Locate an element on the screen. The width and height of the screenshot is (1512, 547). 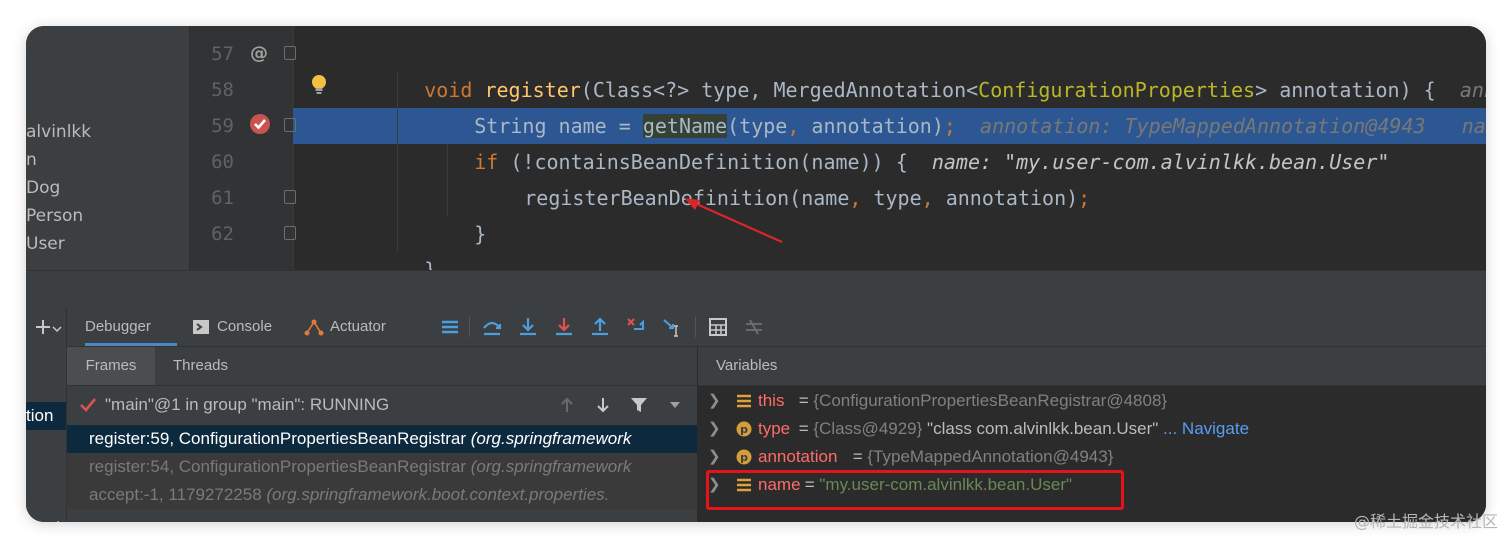
field-icon is located at coordinates (744, 401).